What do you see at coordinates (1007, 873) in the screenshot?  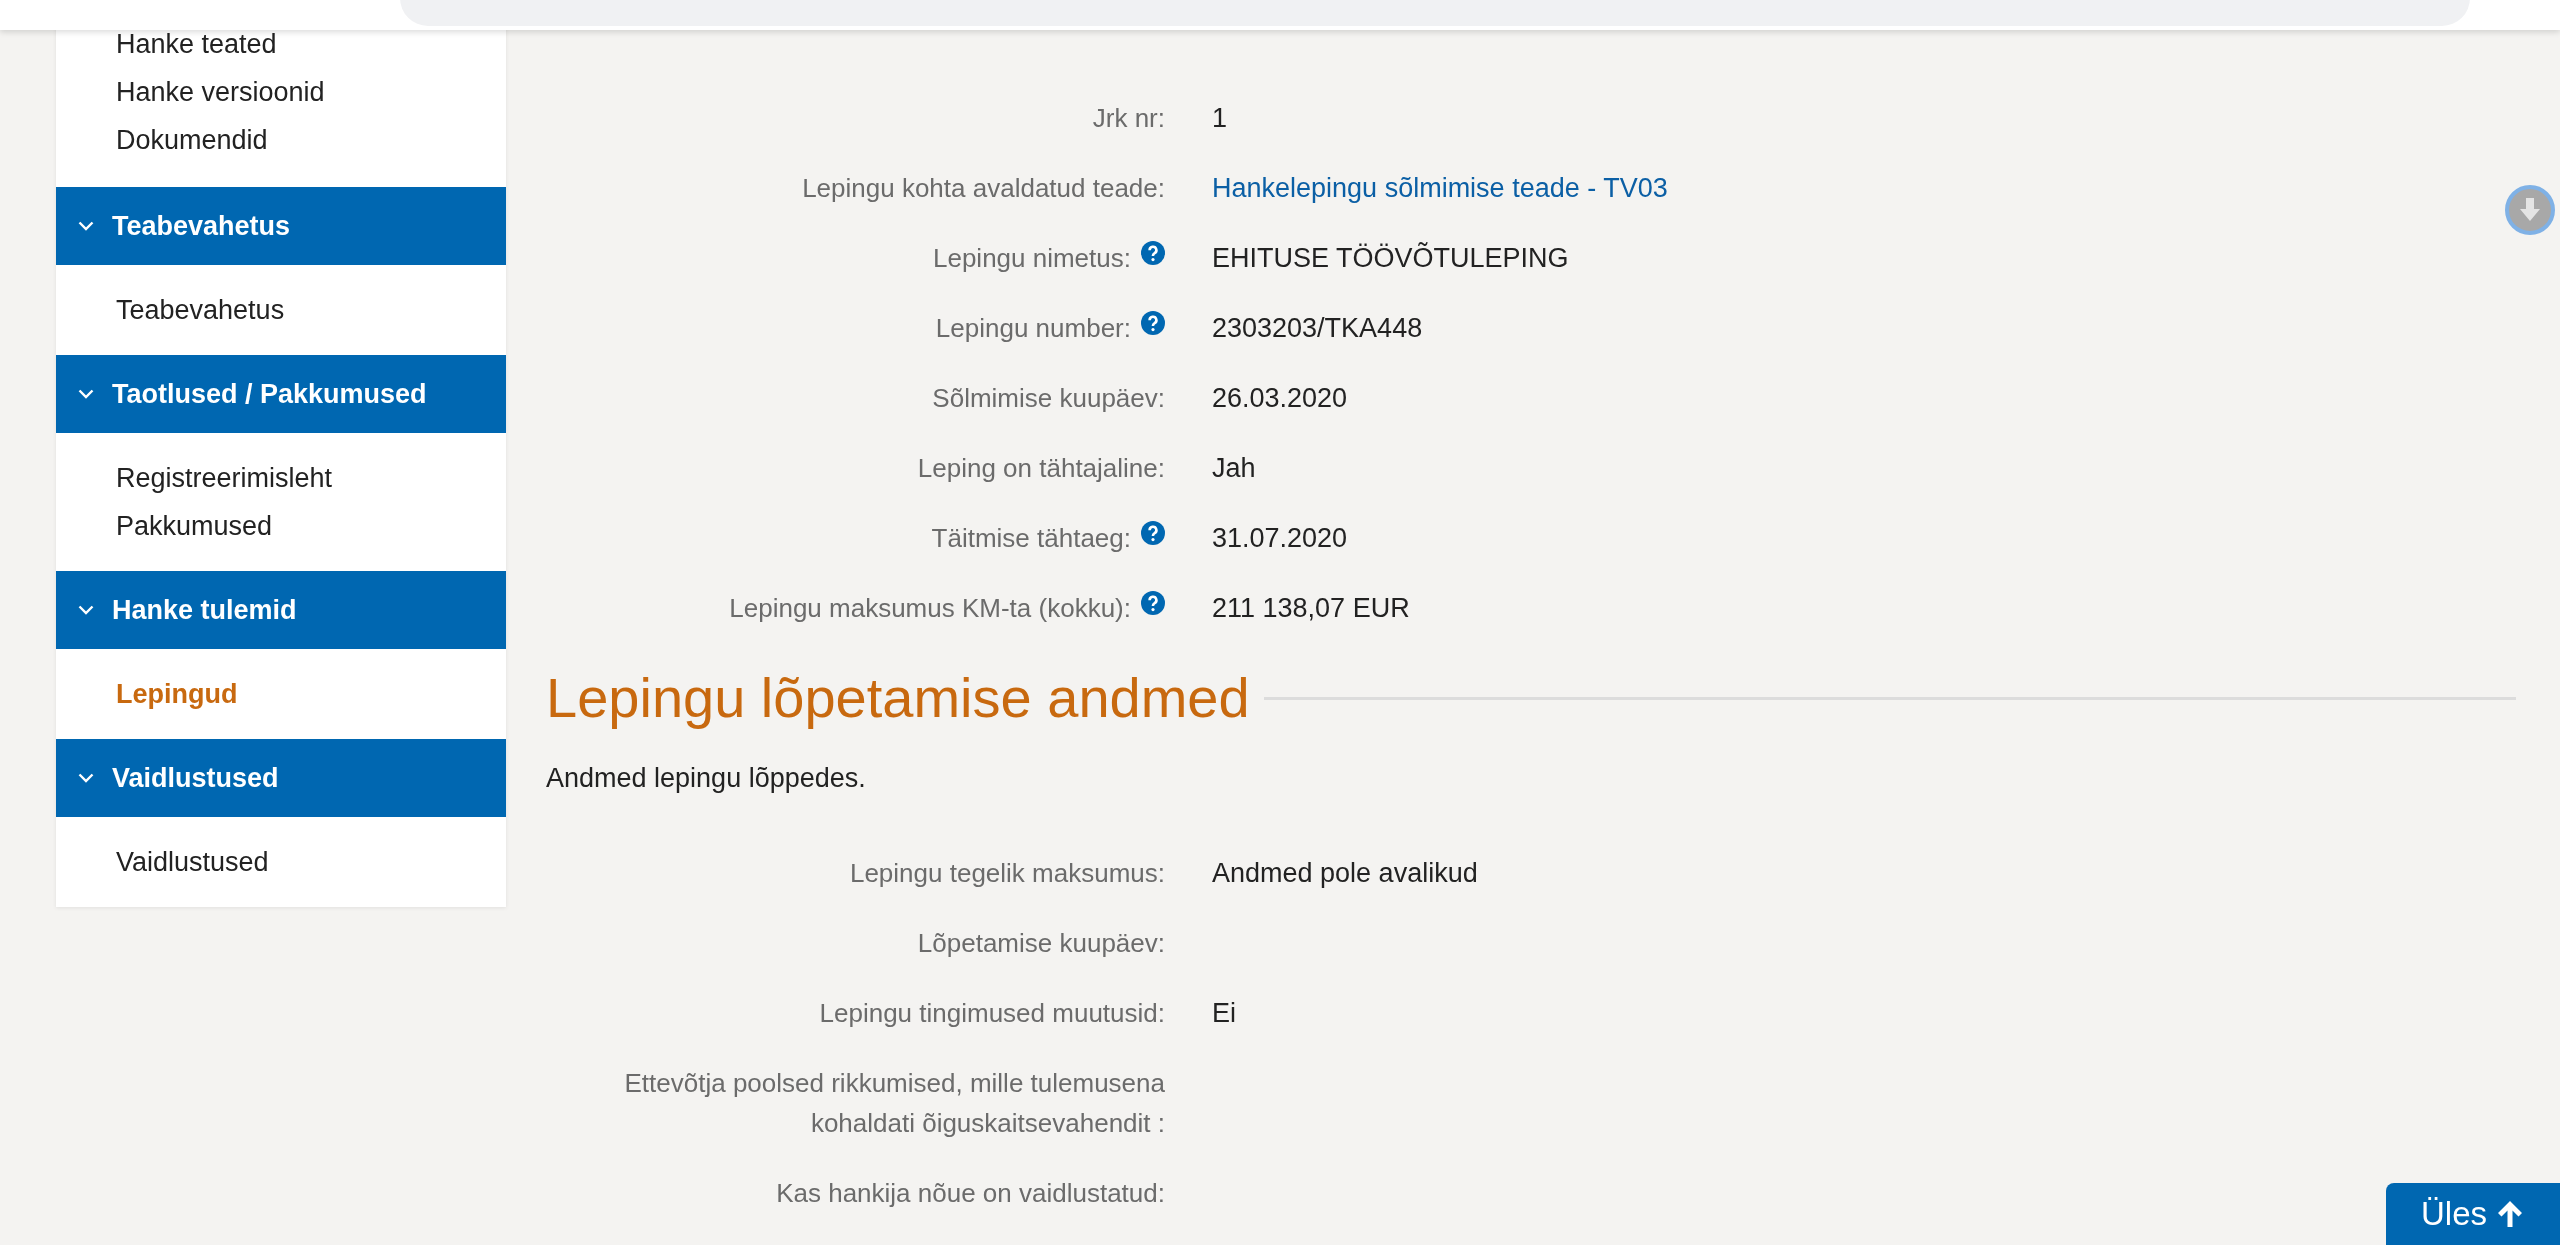 I see `field-label: Lepingu tegelik maksumus:` at bounding box center [1007, 873].